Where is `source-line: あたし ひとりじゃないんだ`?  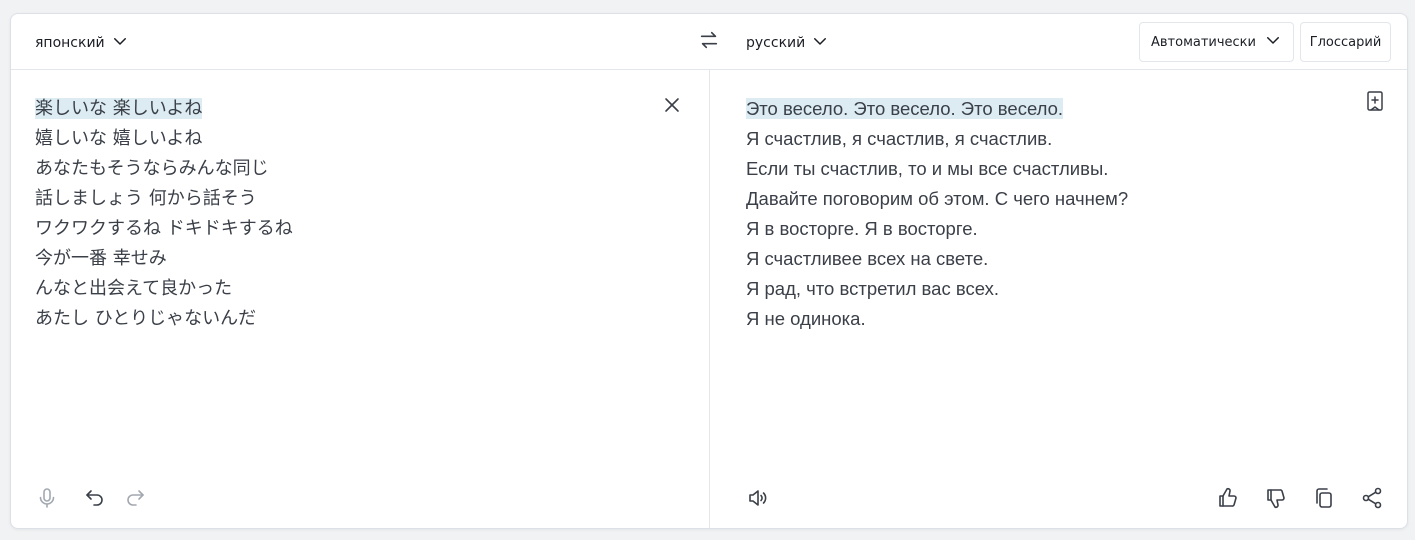
source-line: あたし ひとりじゃないんだ is located at coordinates (146, 318).